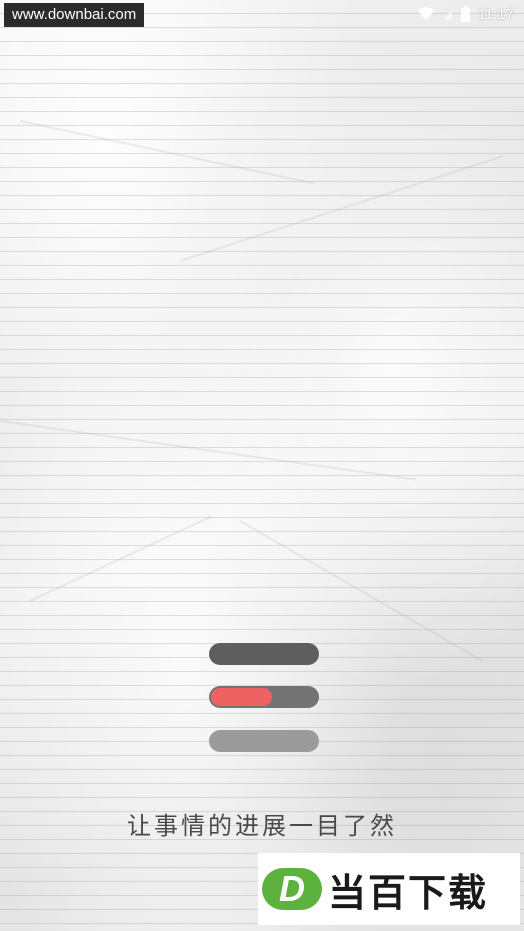 This screenshot has height=931, width=524. Describe the element at coordinates (264, 741) in the screenshot. I see `illustration-bar-bottom` at that location.